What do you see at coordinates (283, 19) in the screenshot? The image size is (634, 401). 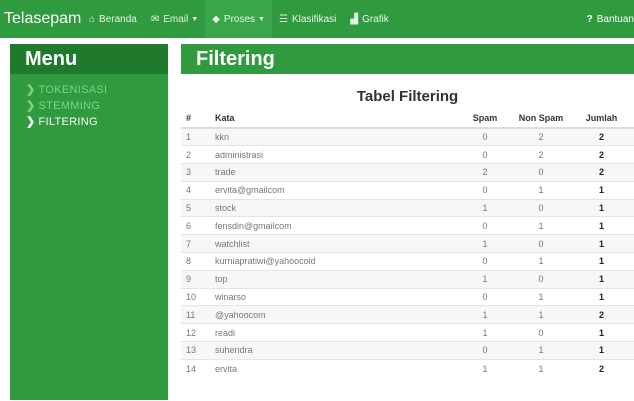 I see `list-icon: ☰` at bounding box center [283, 19].